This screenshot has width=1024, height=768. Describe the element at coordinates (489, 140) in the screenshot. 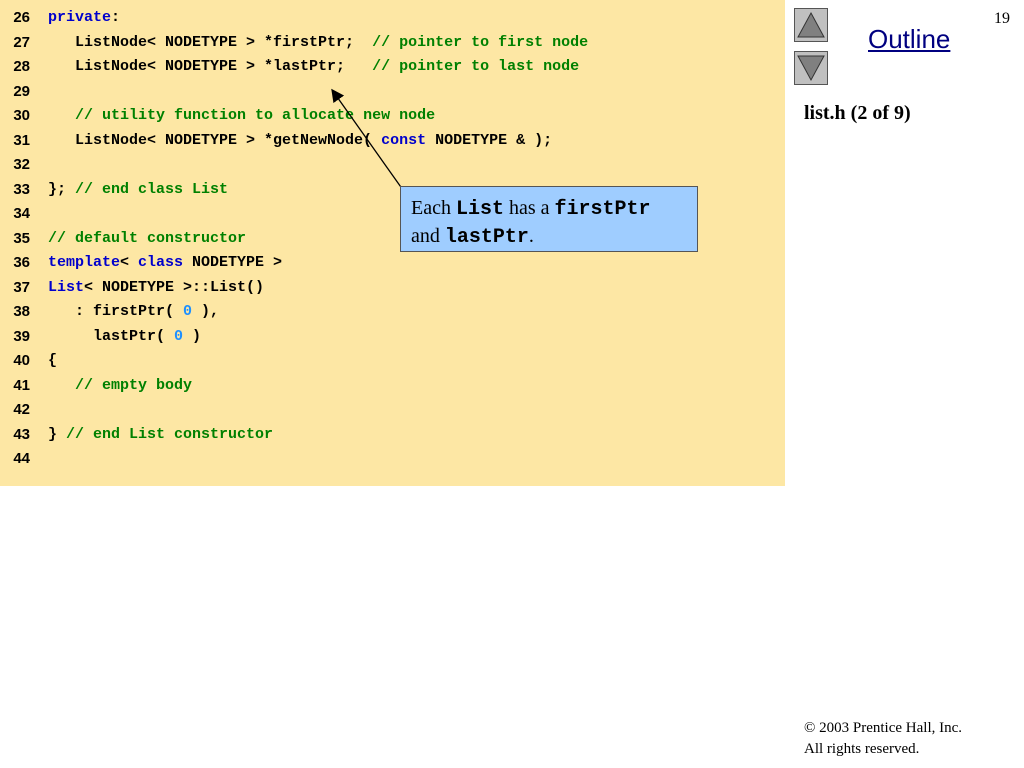

I see `code-token: NODETYPE & );` at that location.